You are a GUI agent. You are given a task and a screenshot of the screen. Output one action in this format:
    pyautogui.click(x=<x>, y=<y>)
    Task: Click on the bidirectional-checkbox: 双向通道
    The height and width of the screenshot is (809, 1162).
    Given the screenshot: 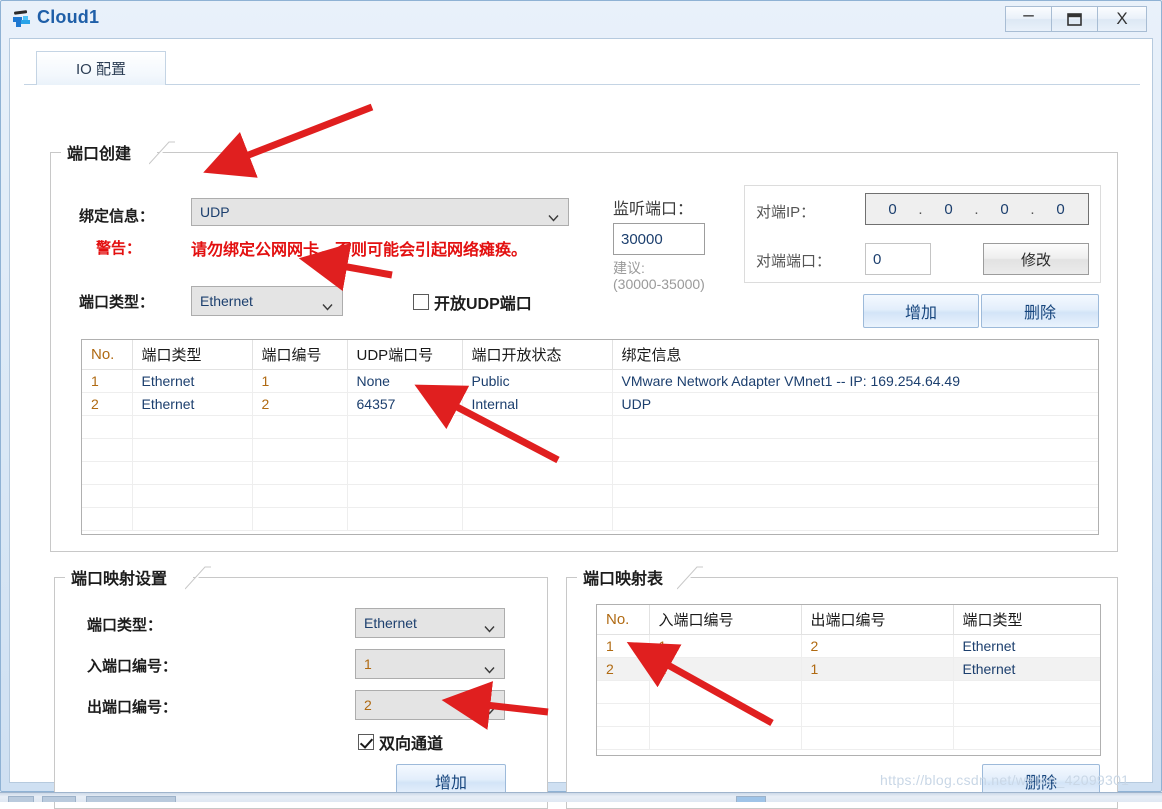 What is the action you would take?
    pyautogui.click(x=400, y=742)
    